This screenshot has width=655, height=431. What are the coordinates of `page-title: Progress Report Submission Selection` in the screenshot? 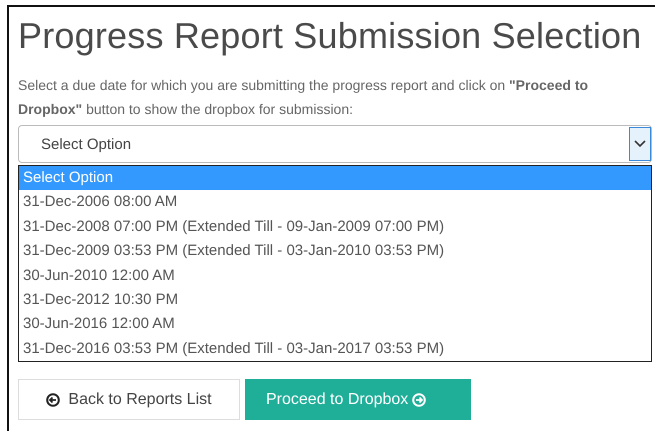 It's located at (330, 36).